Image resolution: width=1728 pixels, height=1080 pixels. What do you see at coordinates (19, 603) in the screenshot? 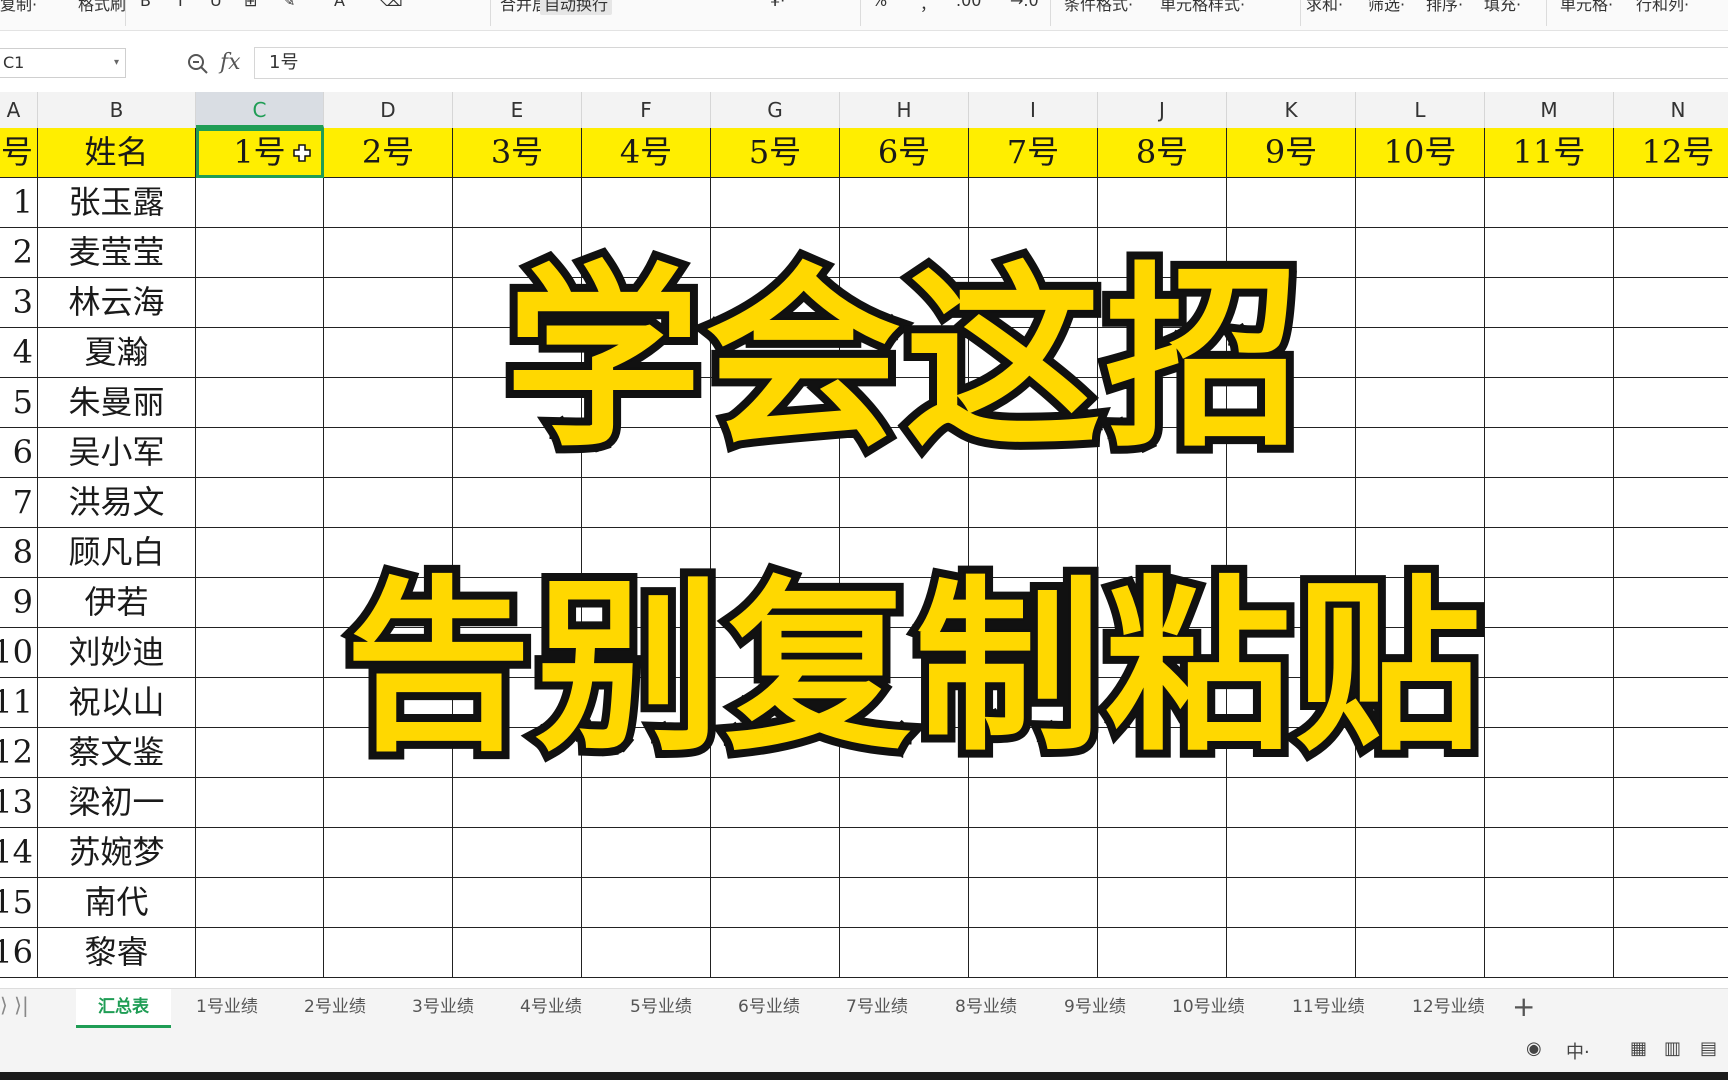
I see `row-number-cell: 9` at bounding box center [19, 603].